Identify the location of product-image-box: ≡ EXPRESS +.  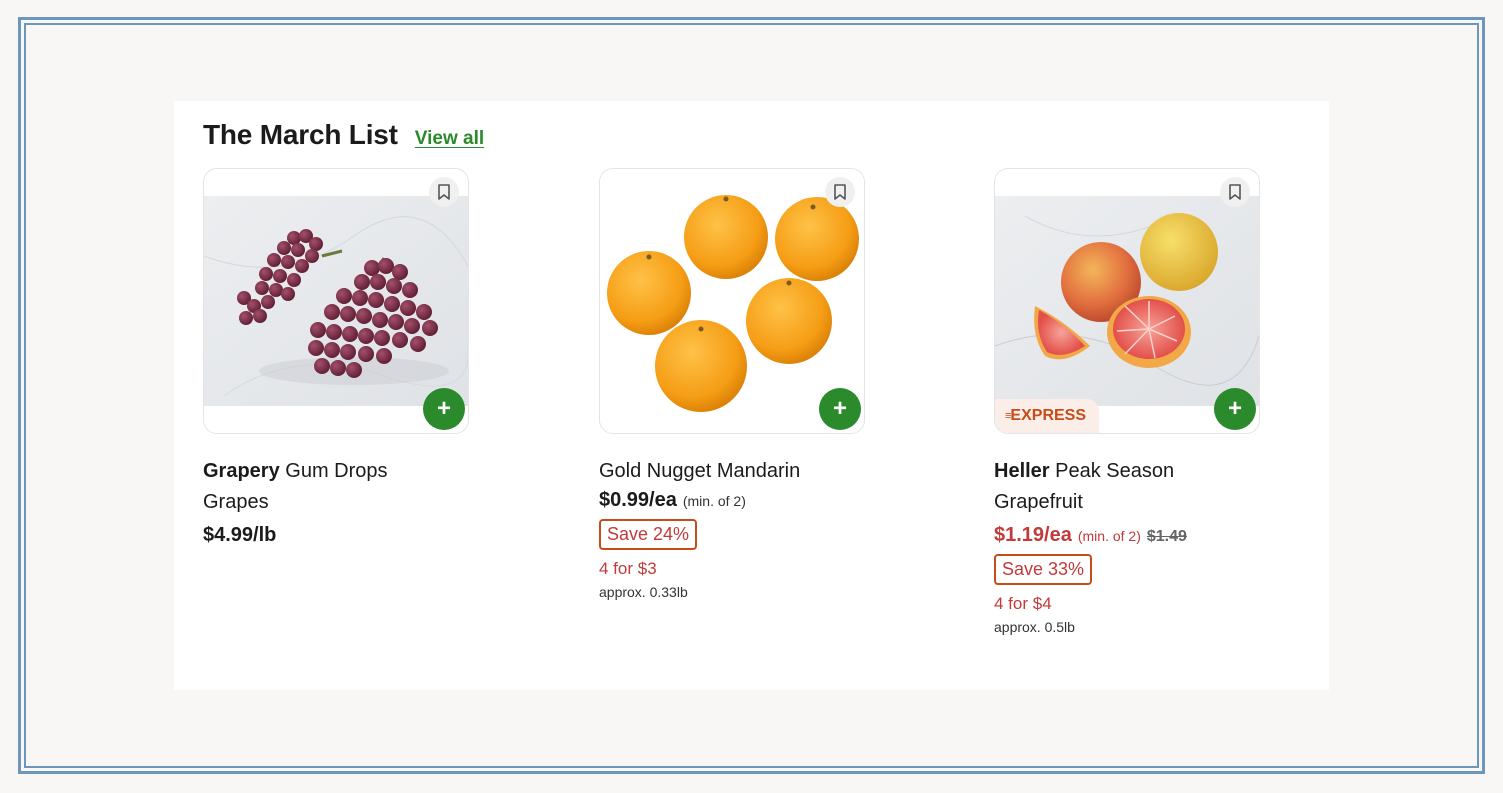
(1127, 301).